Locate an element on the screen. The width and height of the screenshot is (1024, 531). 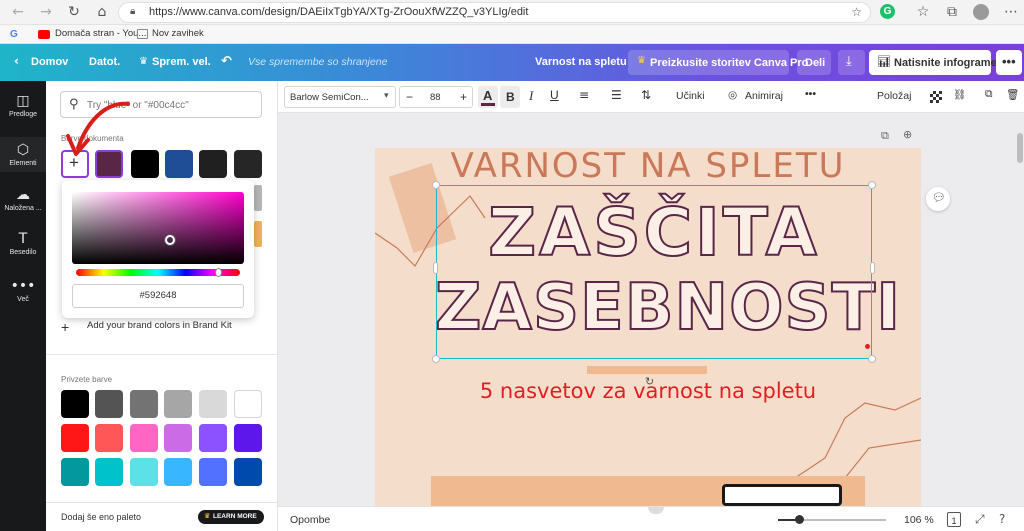
add-palette-link: Dodaj še eno paleto is located at coordinates (101, 517).